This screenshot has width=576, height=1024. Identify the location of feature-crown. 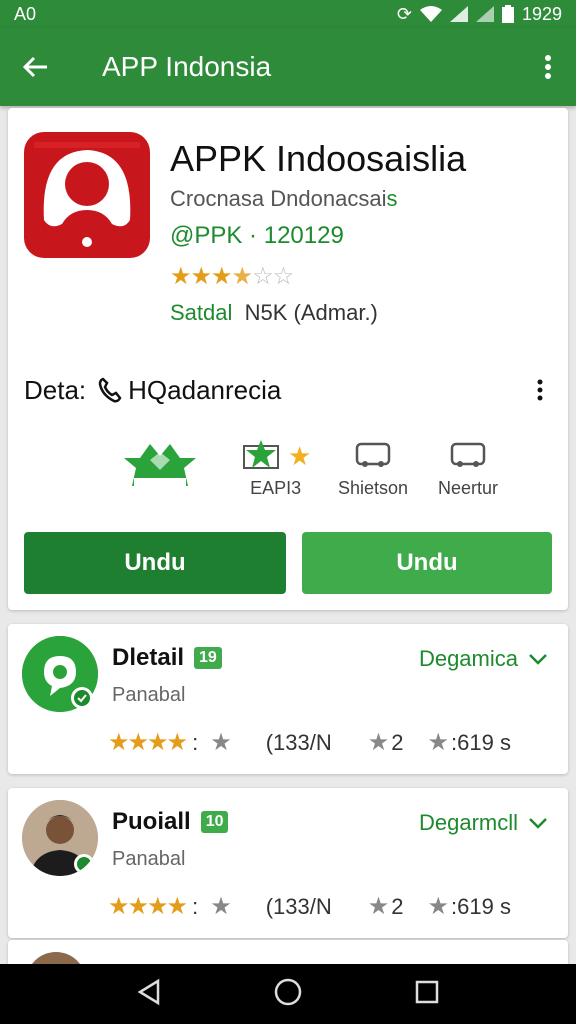
(160, 468).